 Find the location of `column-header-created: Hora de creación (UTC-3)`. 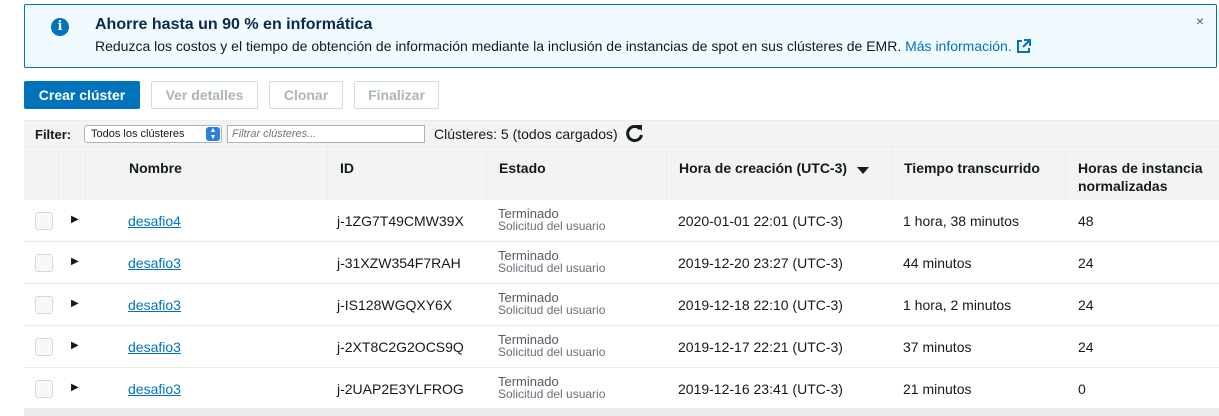

column-header-created: Hora de creación (UTC-3) is located at coordinates (774, 168).